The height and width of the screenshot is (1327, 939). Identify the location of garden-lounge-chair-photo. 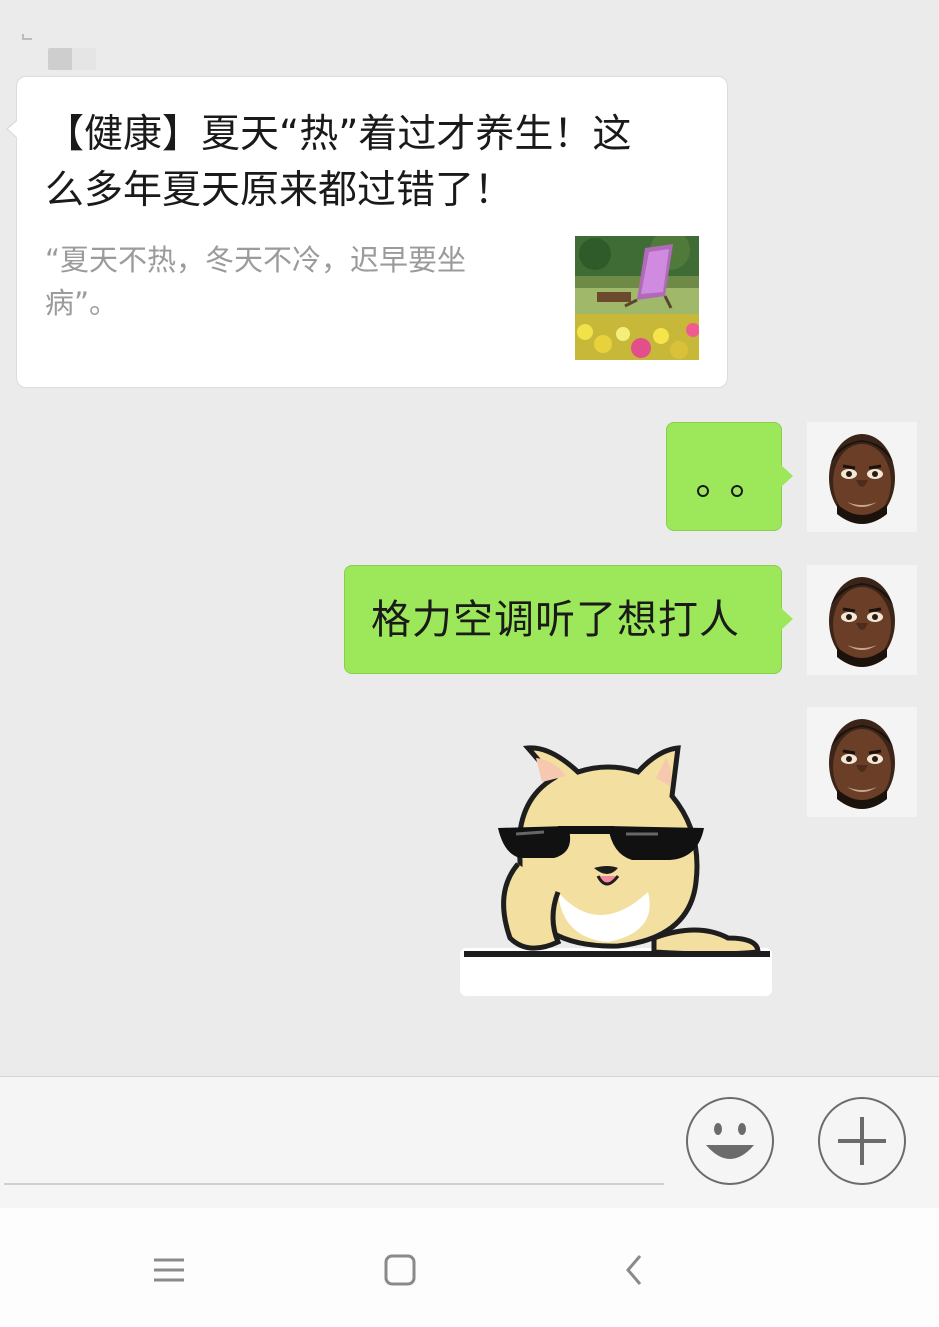
(637, 298).